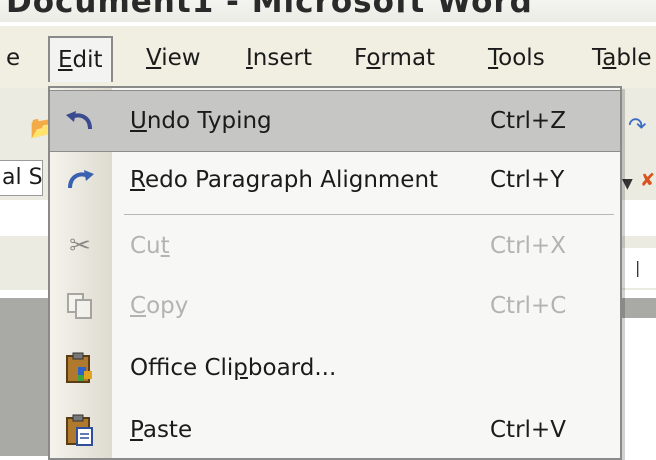 Image resolution: width=656 pixels, height=460 pixels. What do you see at coordinates (138, 121) in the screenshot?
I see `access-key: U` at bounding box center [138, 121].